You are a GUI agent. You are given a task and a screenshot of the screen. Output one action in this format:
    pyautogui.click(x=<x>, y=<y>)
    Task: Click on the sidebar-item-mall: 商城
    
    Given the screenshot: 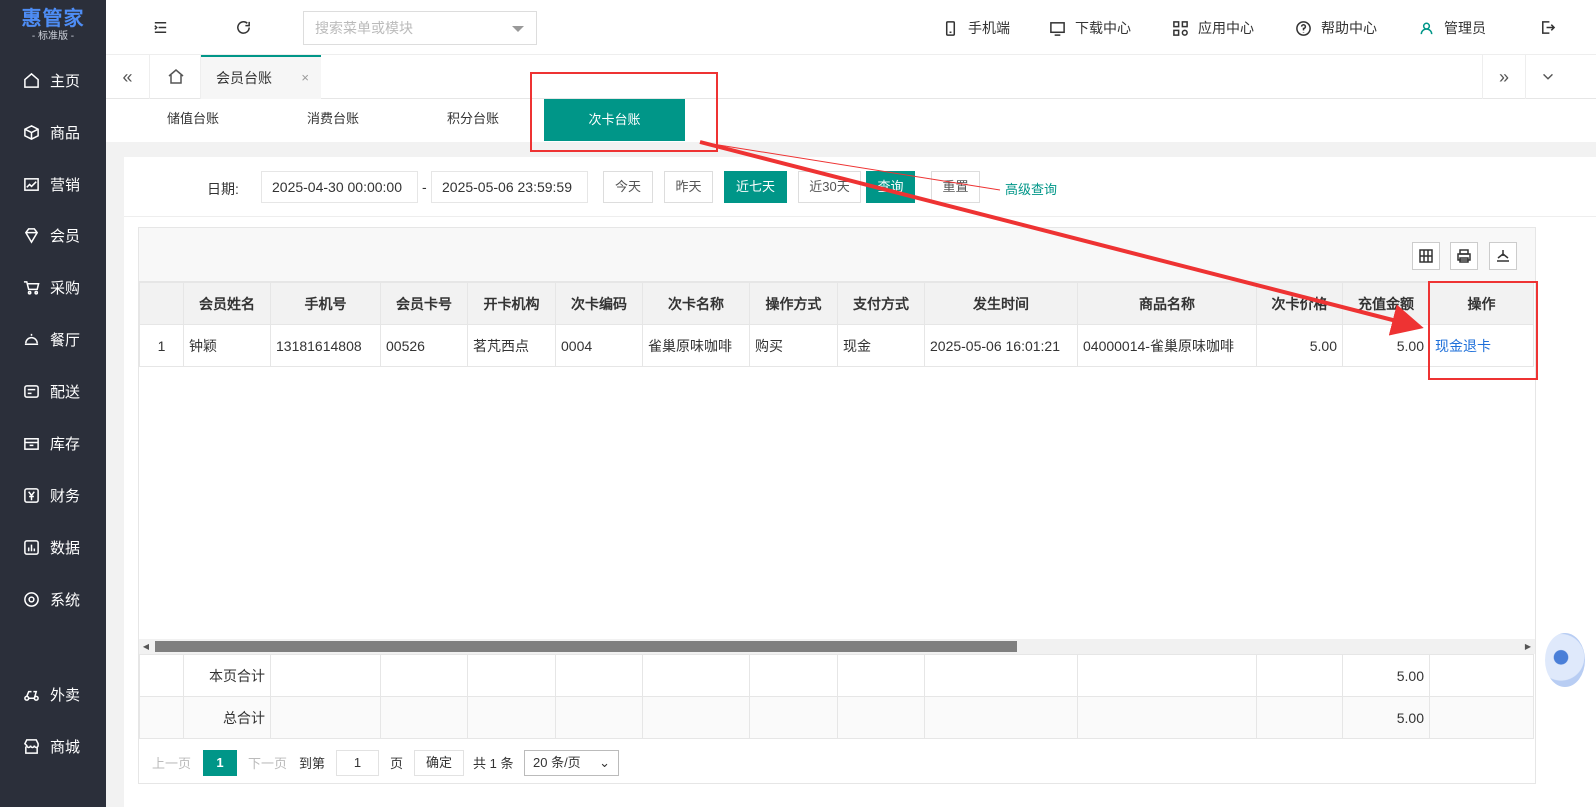 What is the action you would take?
    pyautogui.click(x=53, y=746)
    